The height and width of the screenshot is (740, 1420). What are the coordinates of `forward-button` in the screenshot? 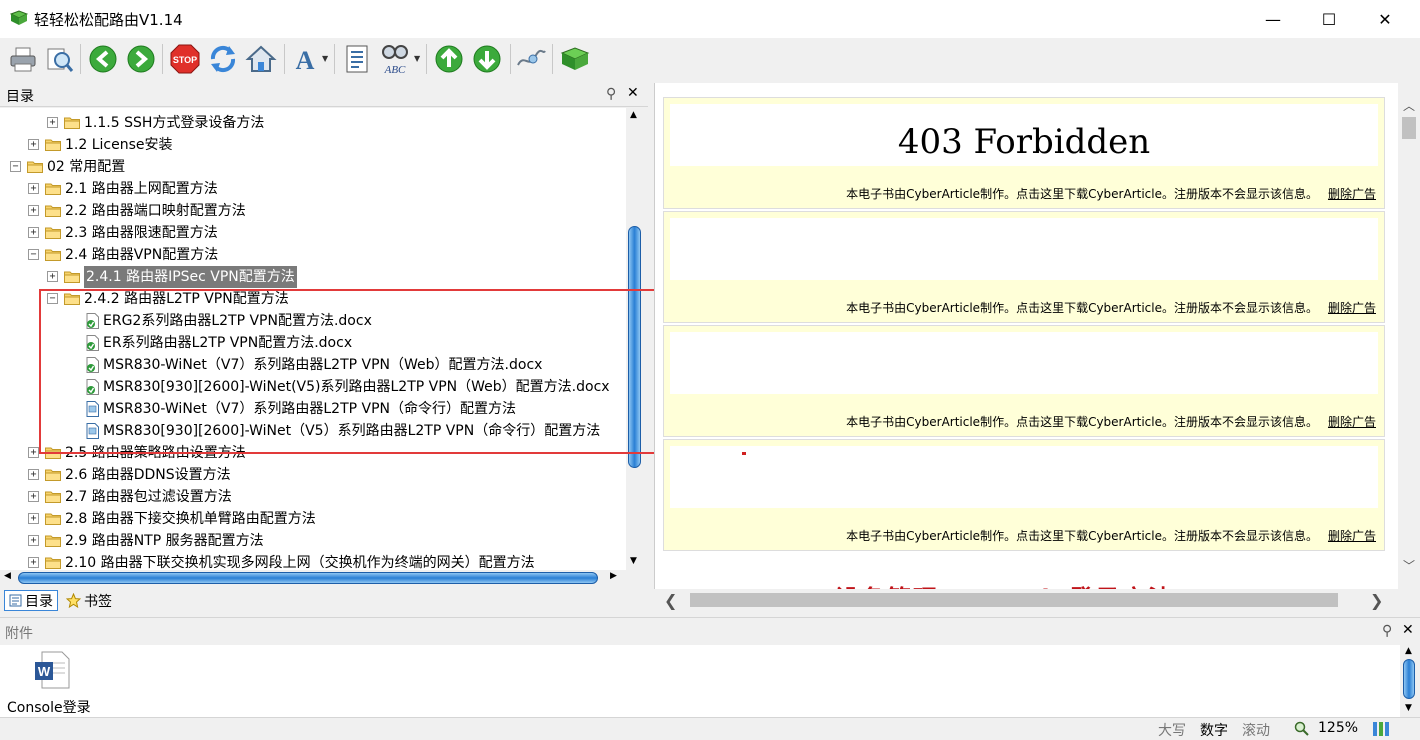 It's located at (141, 59).